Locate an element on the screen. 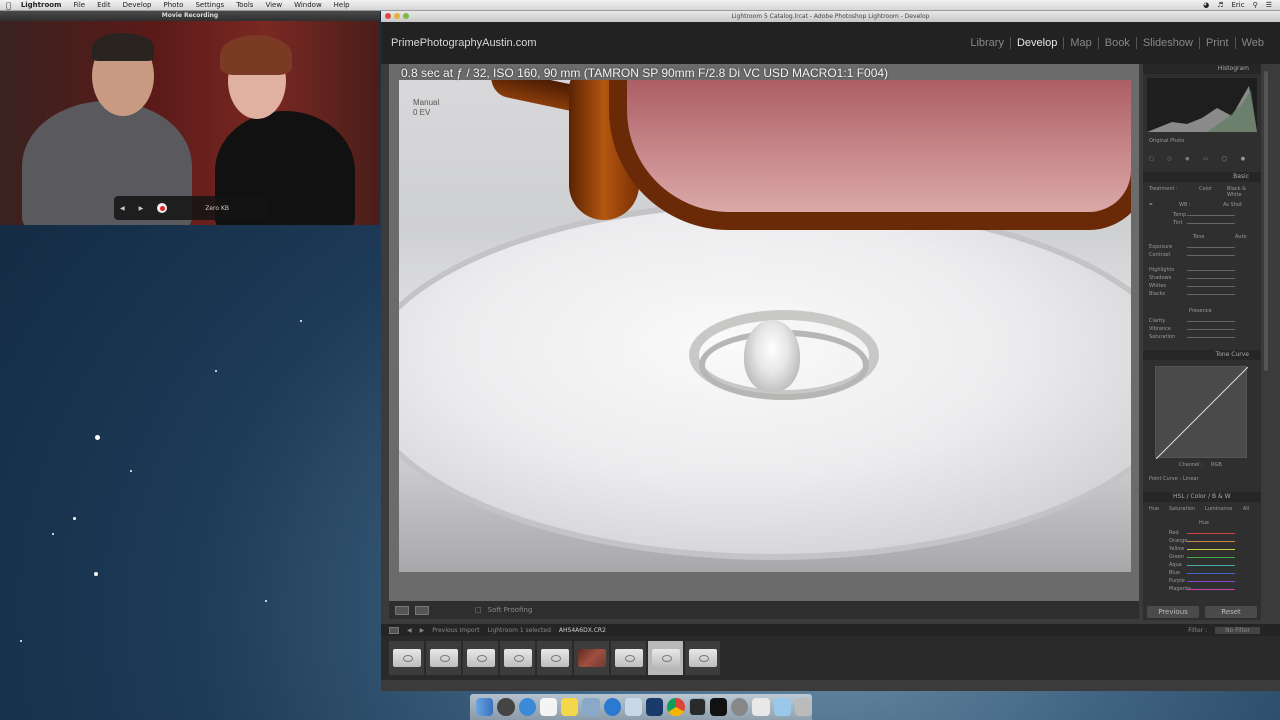 The image size is (1280, 720). adjustment-brush-icon: ● is located at coordinates (1243, 159).